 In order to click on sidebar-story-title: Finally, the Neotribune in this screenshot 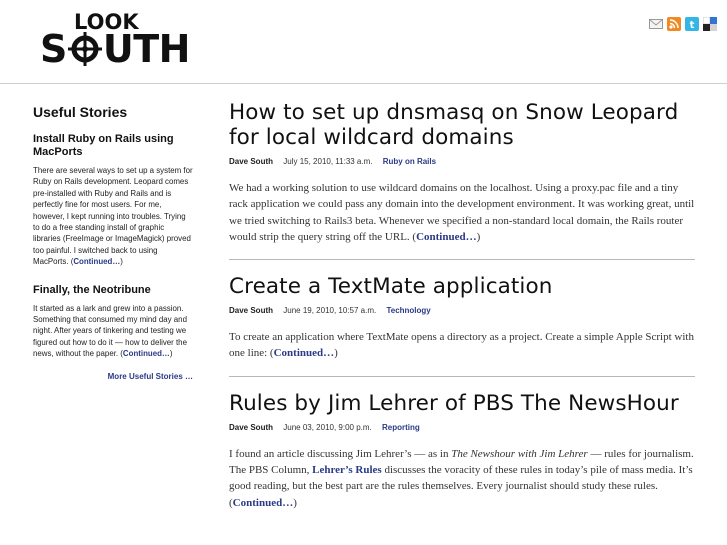, I will do `click(113, 290)`.